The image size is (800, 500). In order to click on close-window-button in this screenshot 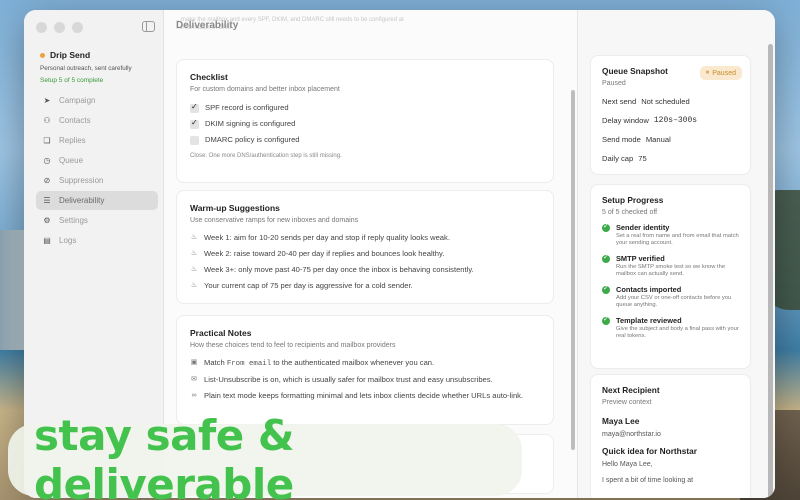, I will do `click(41, 27)`.